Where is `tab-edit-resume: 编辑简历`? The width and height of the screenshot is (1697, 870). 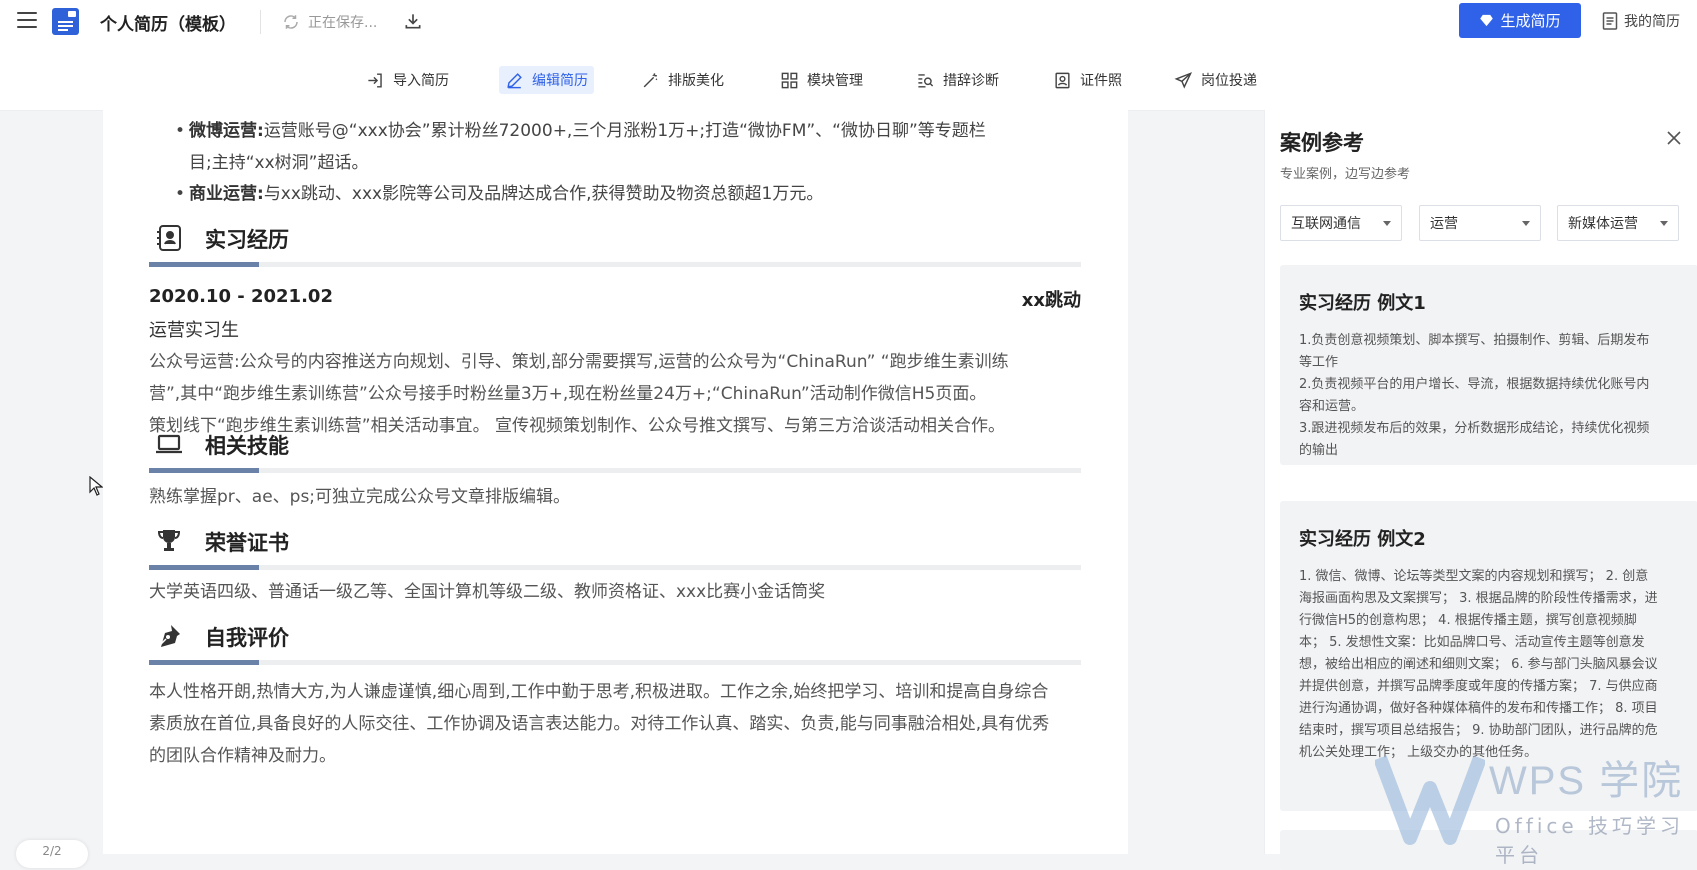 tab-edit-resume: 编辑简历 is located at coordinates (546, 80).